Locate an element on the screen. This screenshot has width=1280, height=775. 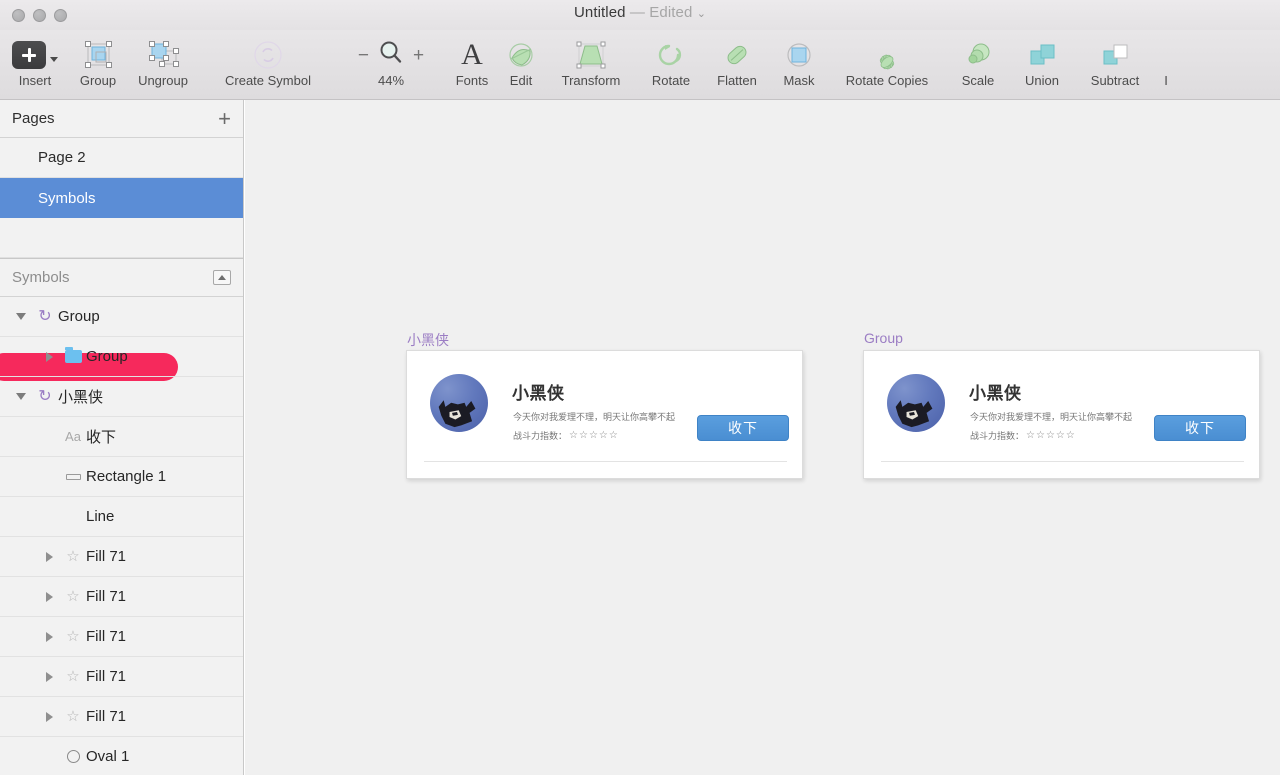
toolbar-item-create-symbol: Create Symbol is located at coordinates (268, 59).